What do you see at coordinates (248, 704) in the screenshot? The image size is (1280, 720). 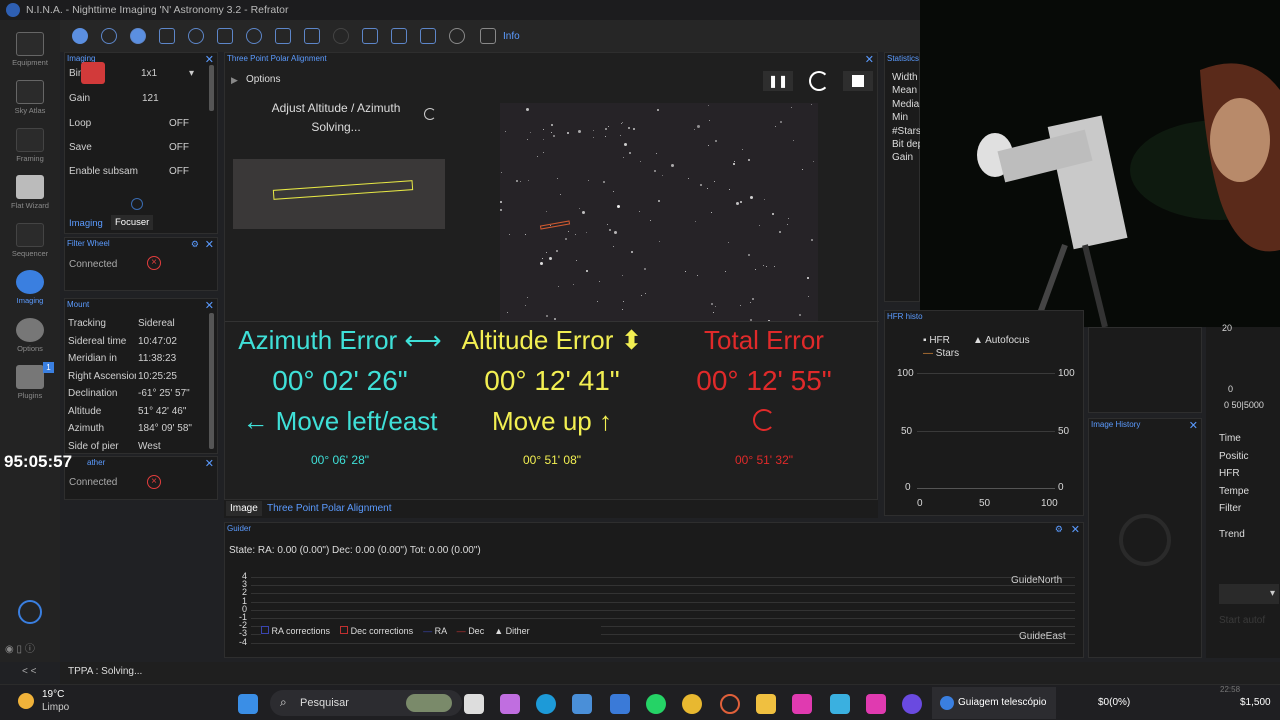 I see `windows-start-icon` at bounding box center [248, 704].